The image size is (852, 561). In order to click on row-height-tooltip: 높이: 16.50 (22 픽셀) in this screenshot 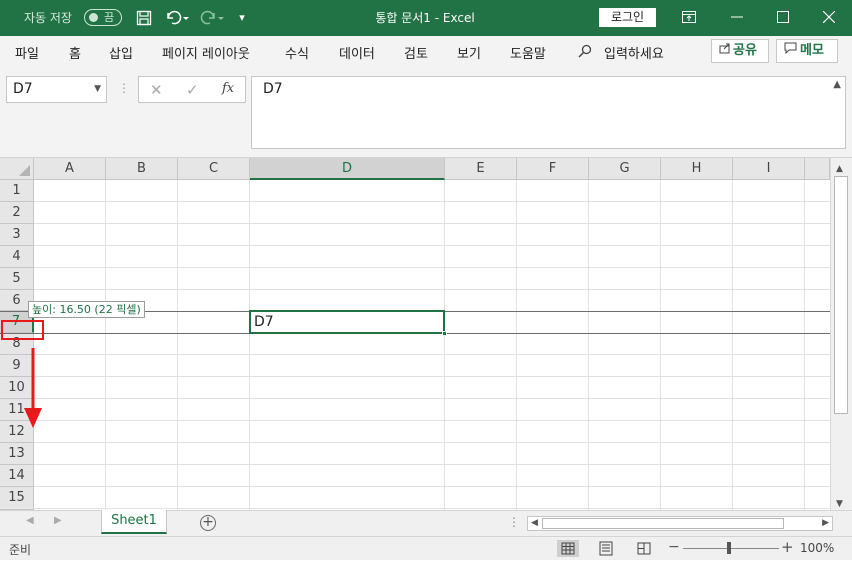, I will do `click(86, 309)`.